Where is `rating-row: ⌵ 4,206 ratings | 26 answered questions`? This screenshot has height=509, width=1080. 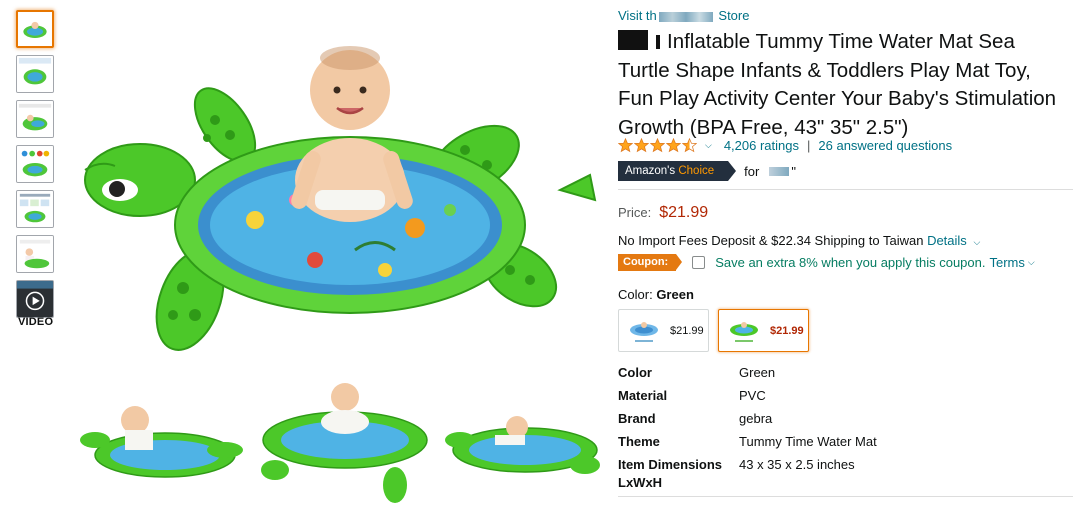
rating-row: ⌵ 4,206 ratings | 26 answered questions is located at coordinates (785, 145).